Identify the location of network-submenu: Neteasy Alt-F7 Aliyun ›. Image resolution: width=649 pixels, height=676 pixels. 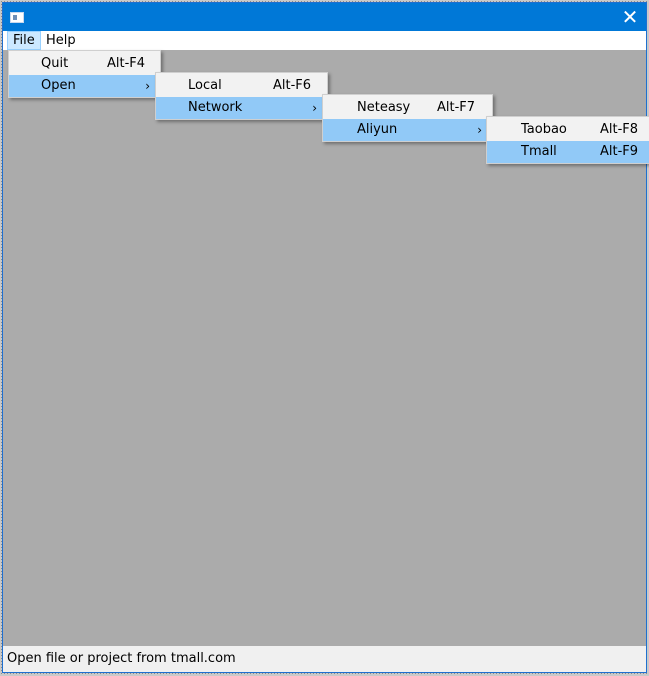
(407, 118).